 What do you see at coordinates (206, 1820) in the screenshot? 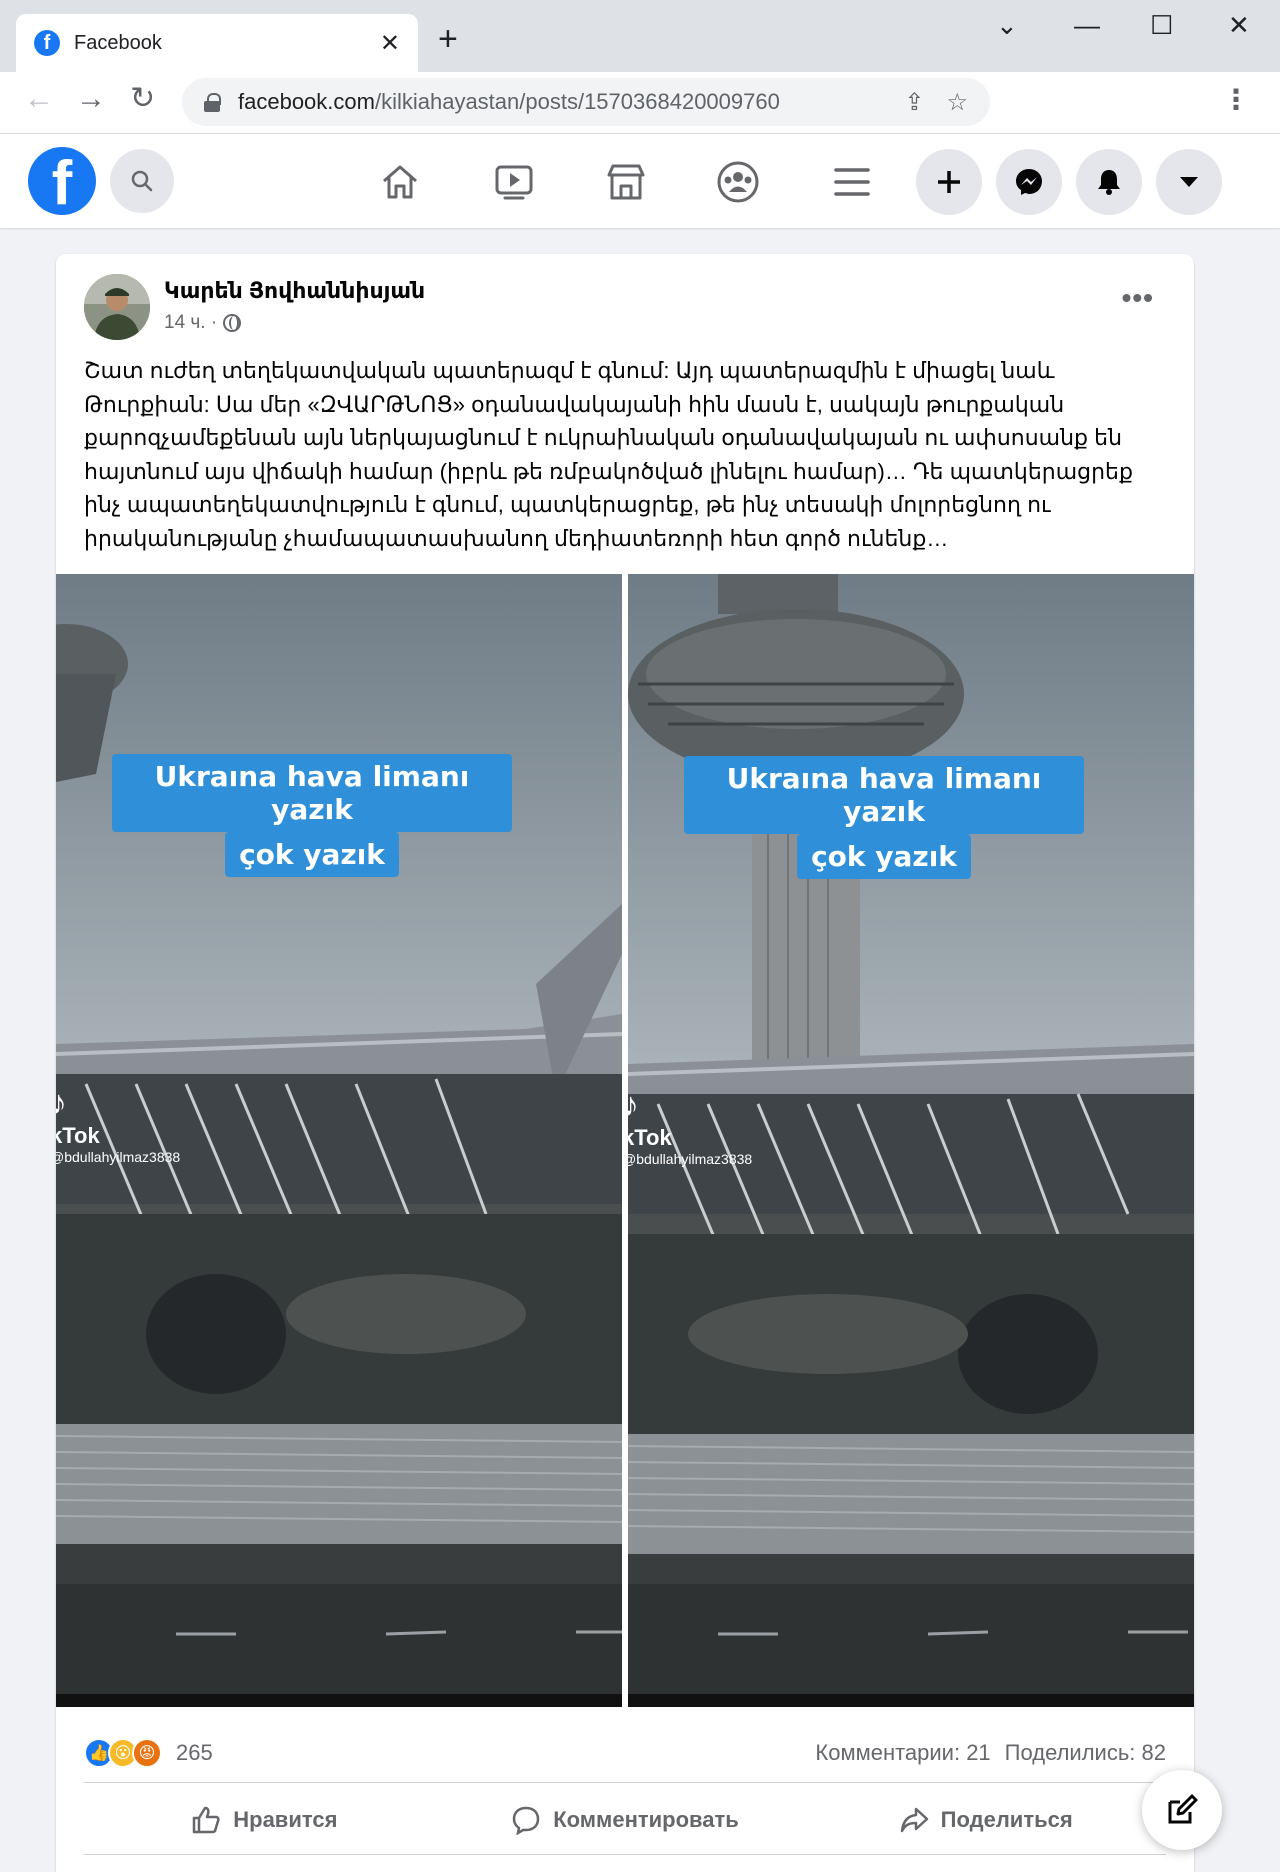
I see `thumbs-up-icon` at bounding box center [206, 1820].